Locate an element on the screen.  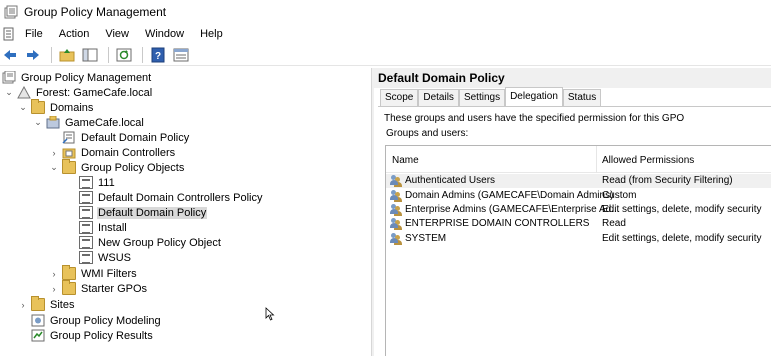
tree-item-default-domain-policy-link: Default Domain Policy is located at coordinates (126, 137).